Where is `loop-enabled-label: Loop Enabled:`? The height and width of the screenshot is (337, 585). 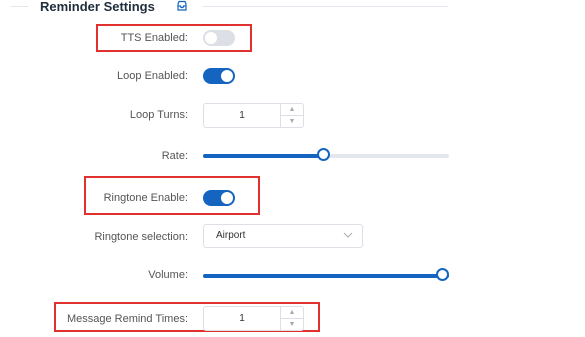 loop-enabled-label: Loop Enabled: is located at coordinates (152, 76).